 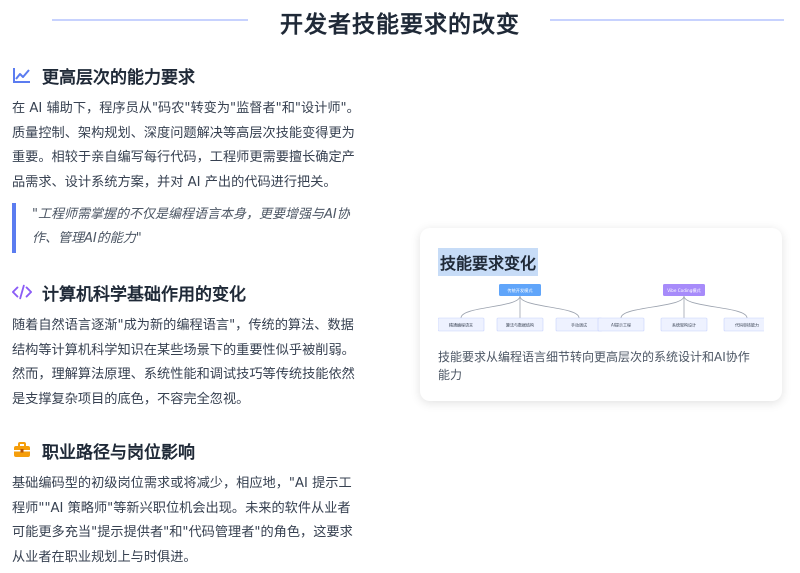 What do you see at coordinates (182, 532) in the screenshot?
I see `paragraph-line: 可能更多充当"提示提供者"和"代码管理者"的角色，这要求` at bounding box center [182, 532].